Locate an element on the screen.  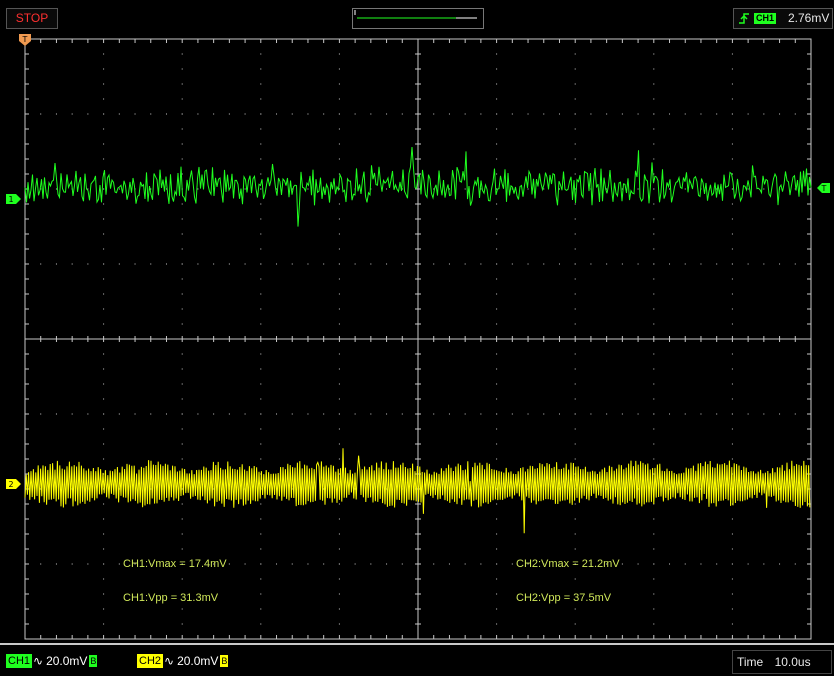
timebase-label: Time is located at coordinates (750, 662).